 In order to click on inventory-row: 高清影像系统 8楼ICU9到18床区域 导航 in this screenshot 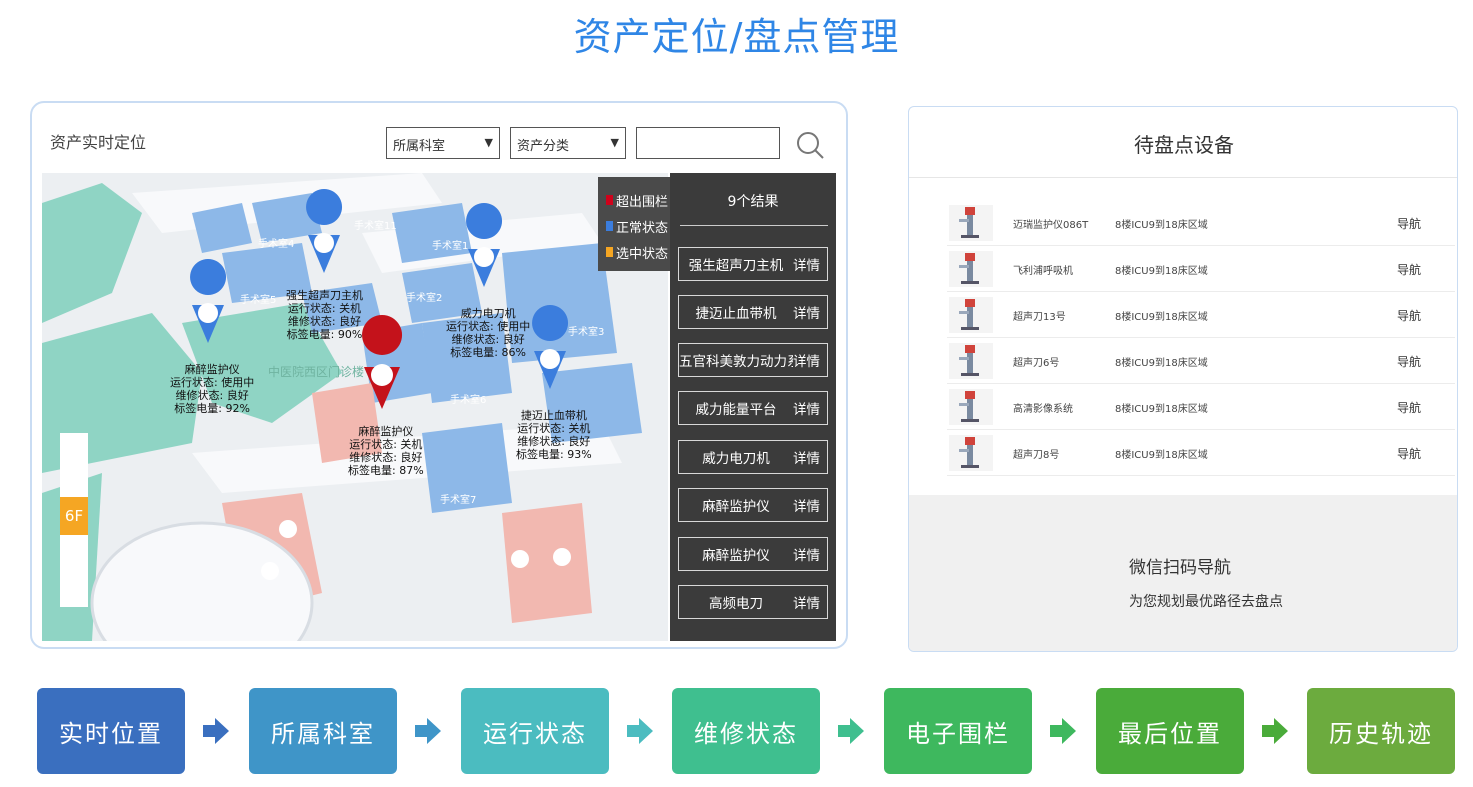, I will do `click(1201, 407)`.